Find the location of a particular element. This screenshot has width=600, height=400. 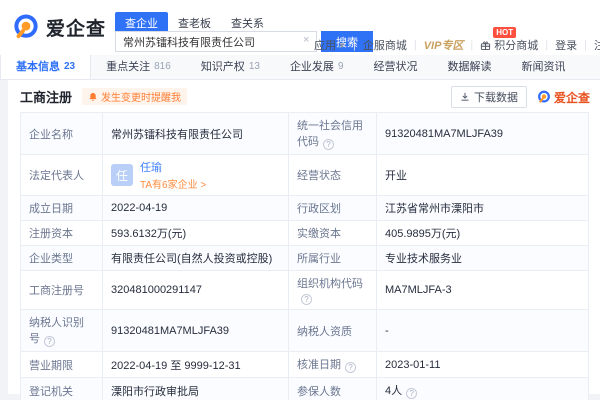

table-row: 纳税人识别号? 91320481MA7MLJFA39 纳税人资质 - is located at coordinates (304, 330).